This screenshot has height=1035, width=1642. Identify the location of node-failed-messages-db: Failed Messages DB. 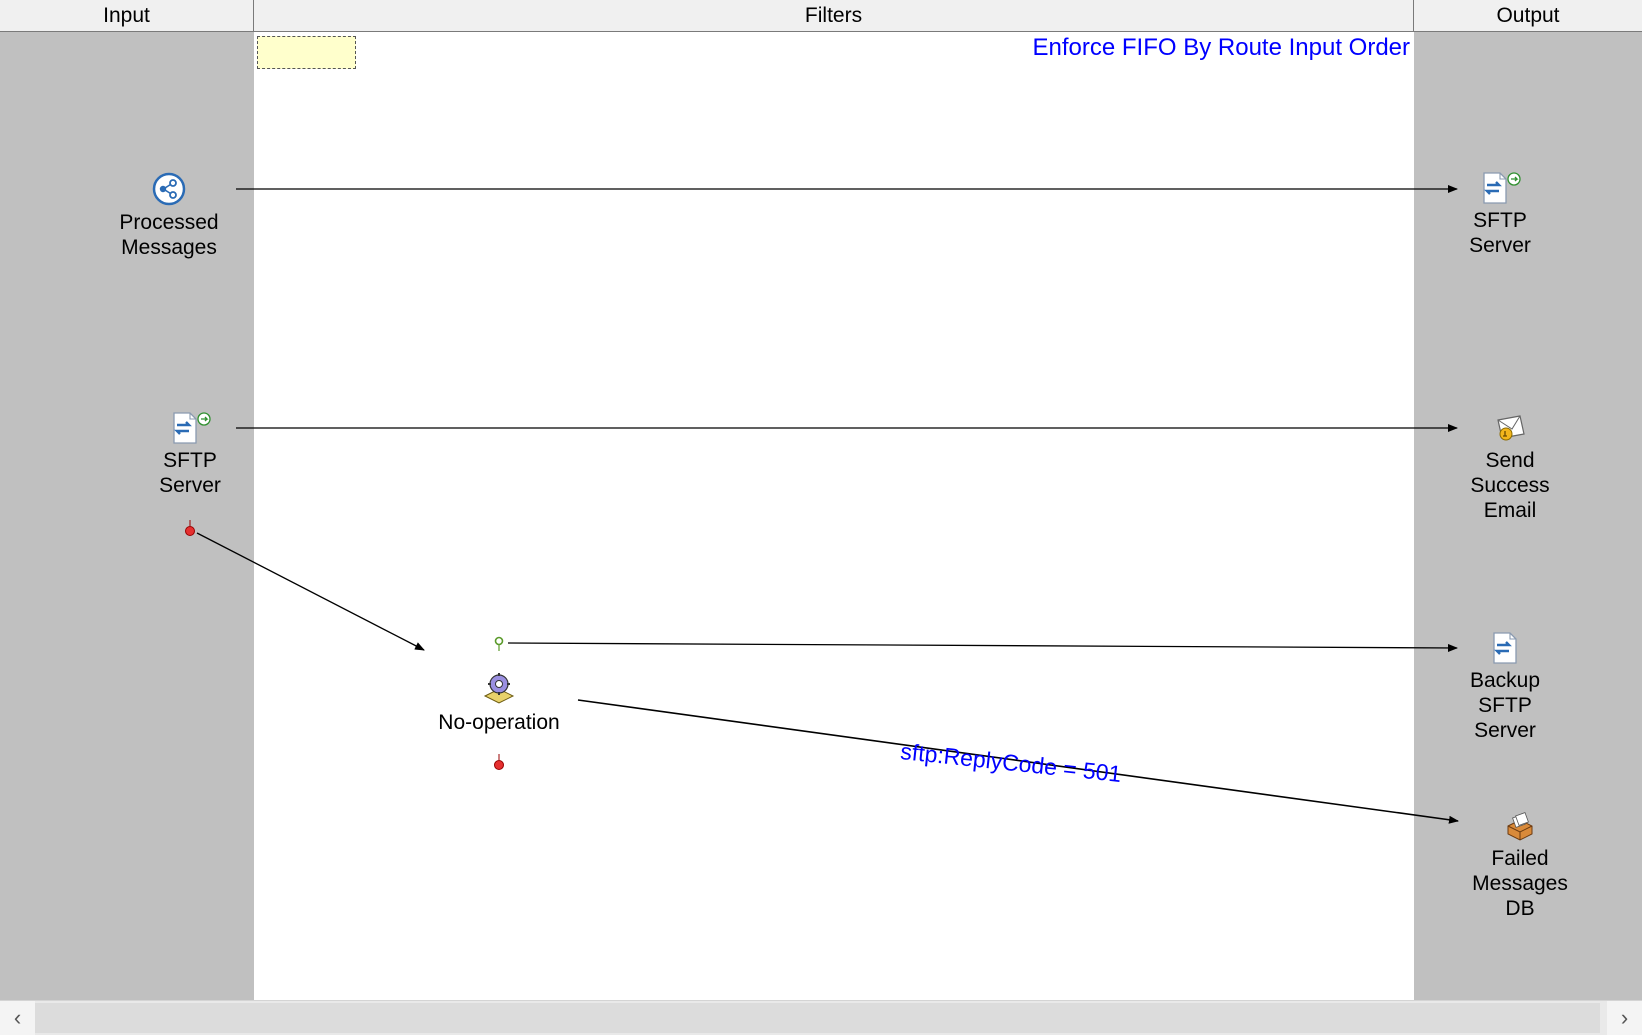
(1520, 865).